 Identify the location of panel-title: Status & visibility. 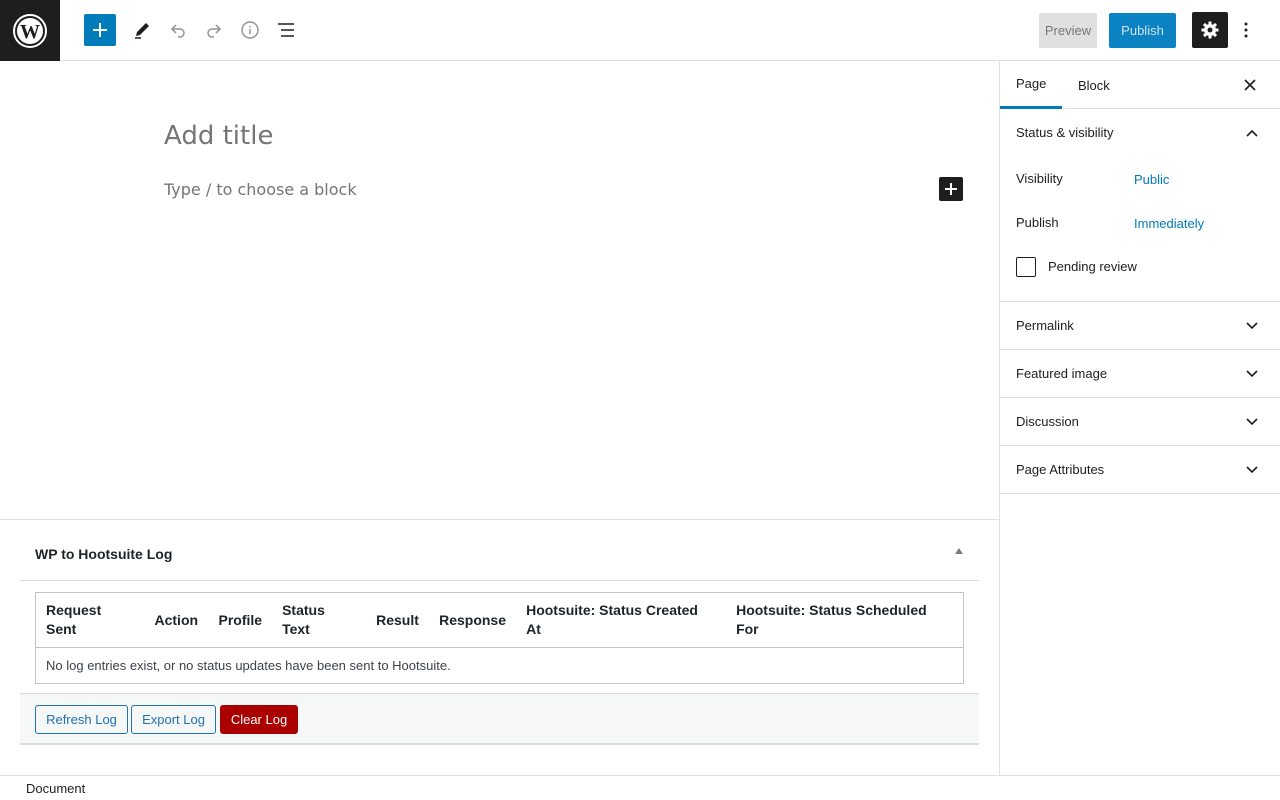
(1065, 132).